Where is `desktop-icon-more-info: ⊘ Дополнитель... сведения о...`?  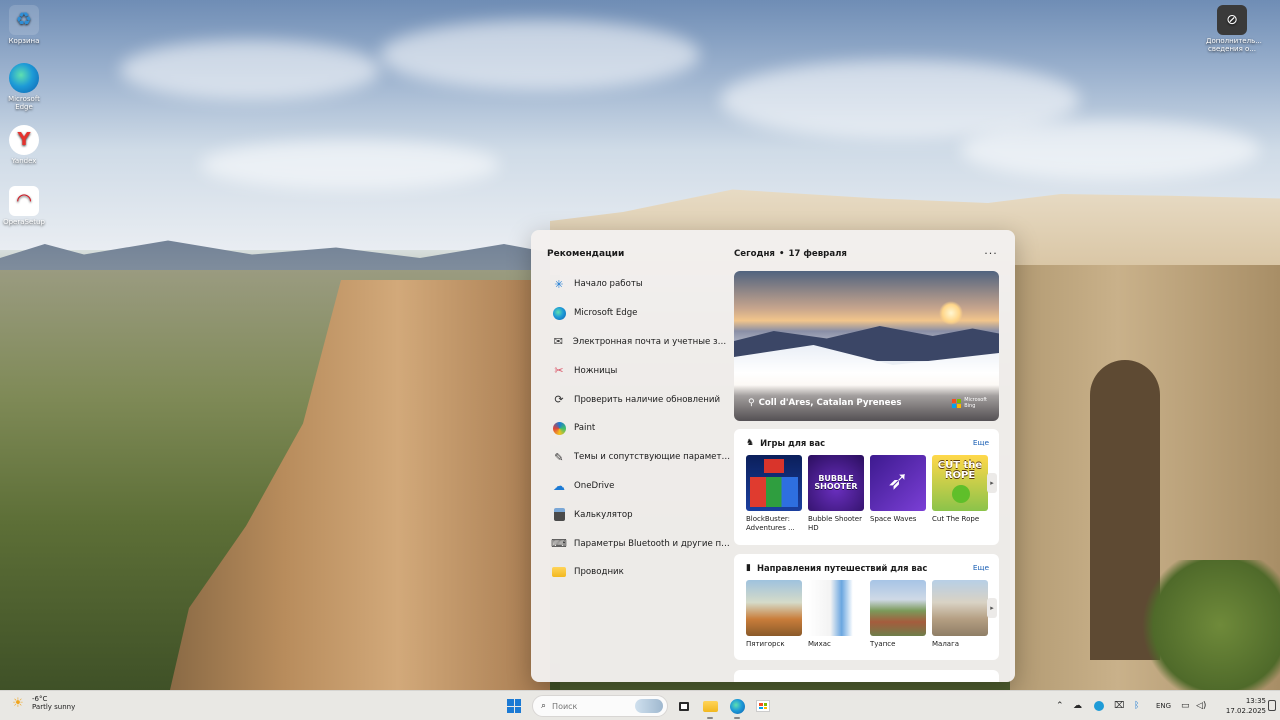 desktop-icon-more-info: ⊘ Дополнитель... сведения о... is located at coordinates (1234, 29).